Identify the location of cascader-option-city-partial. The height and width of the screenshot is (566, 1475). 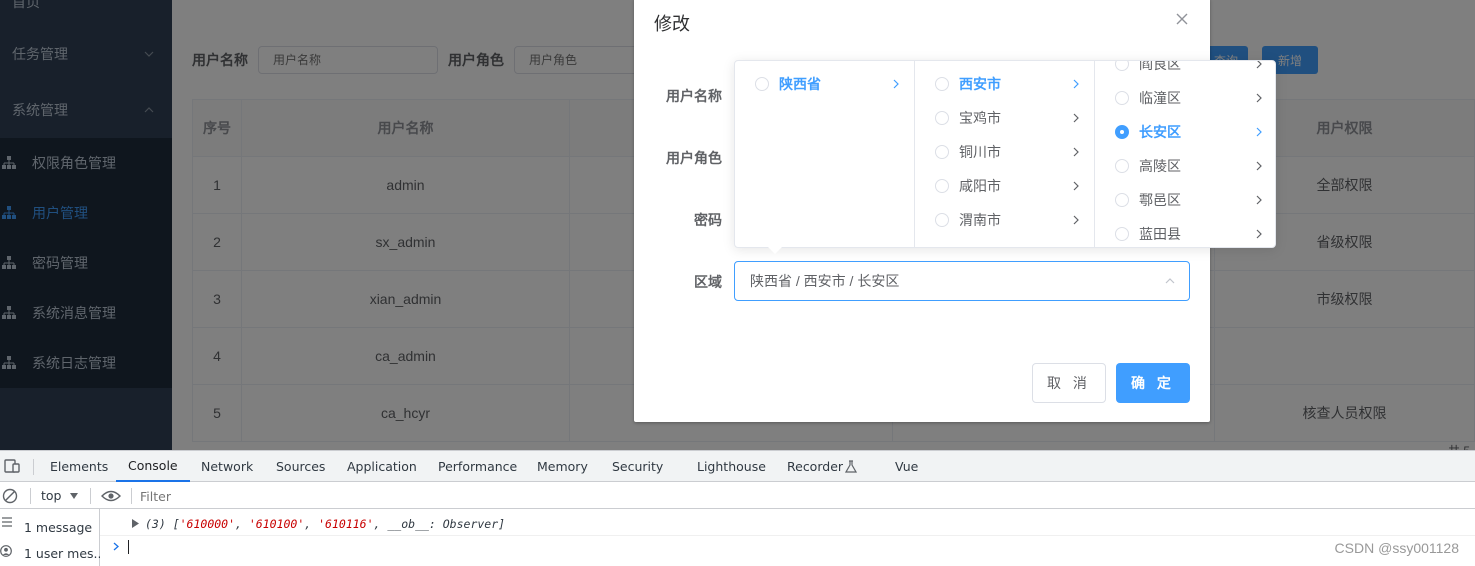
(1004, 242).